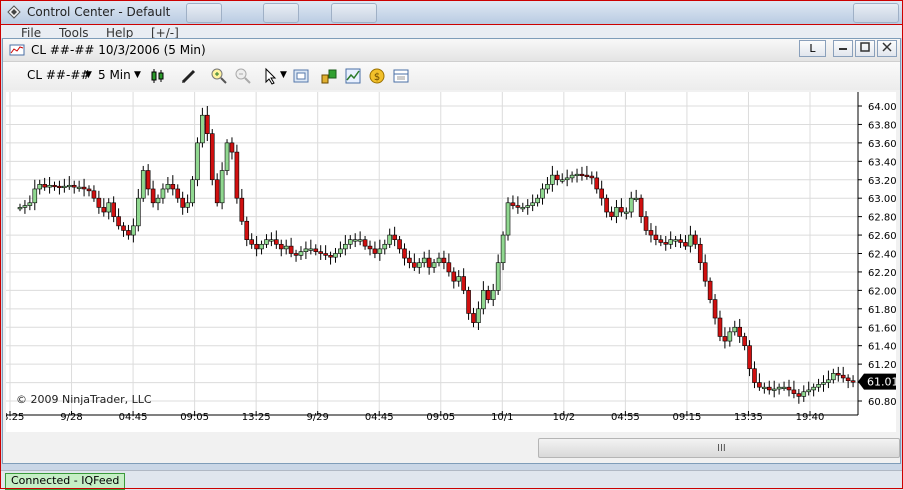 The width and height of the screenshot is (903, 490). What do you see at coordinates (865, 48) in the screenshot?
I see `maximize-button` at bounding box center [865, 48].